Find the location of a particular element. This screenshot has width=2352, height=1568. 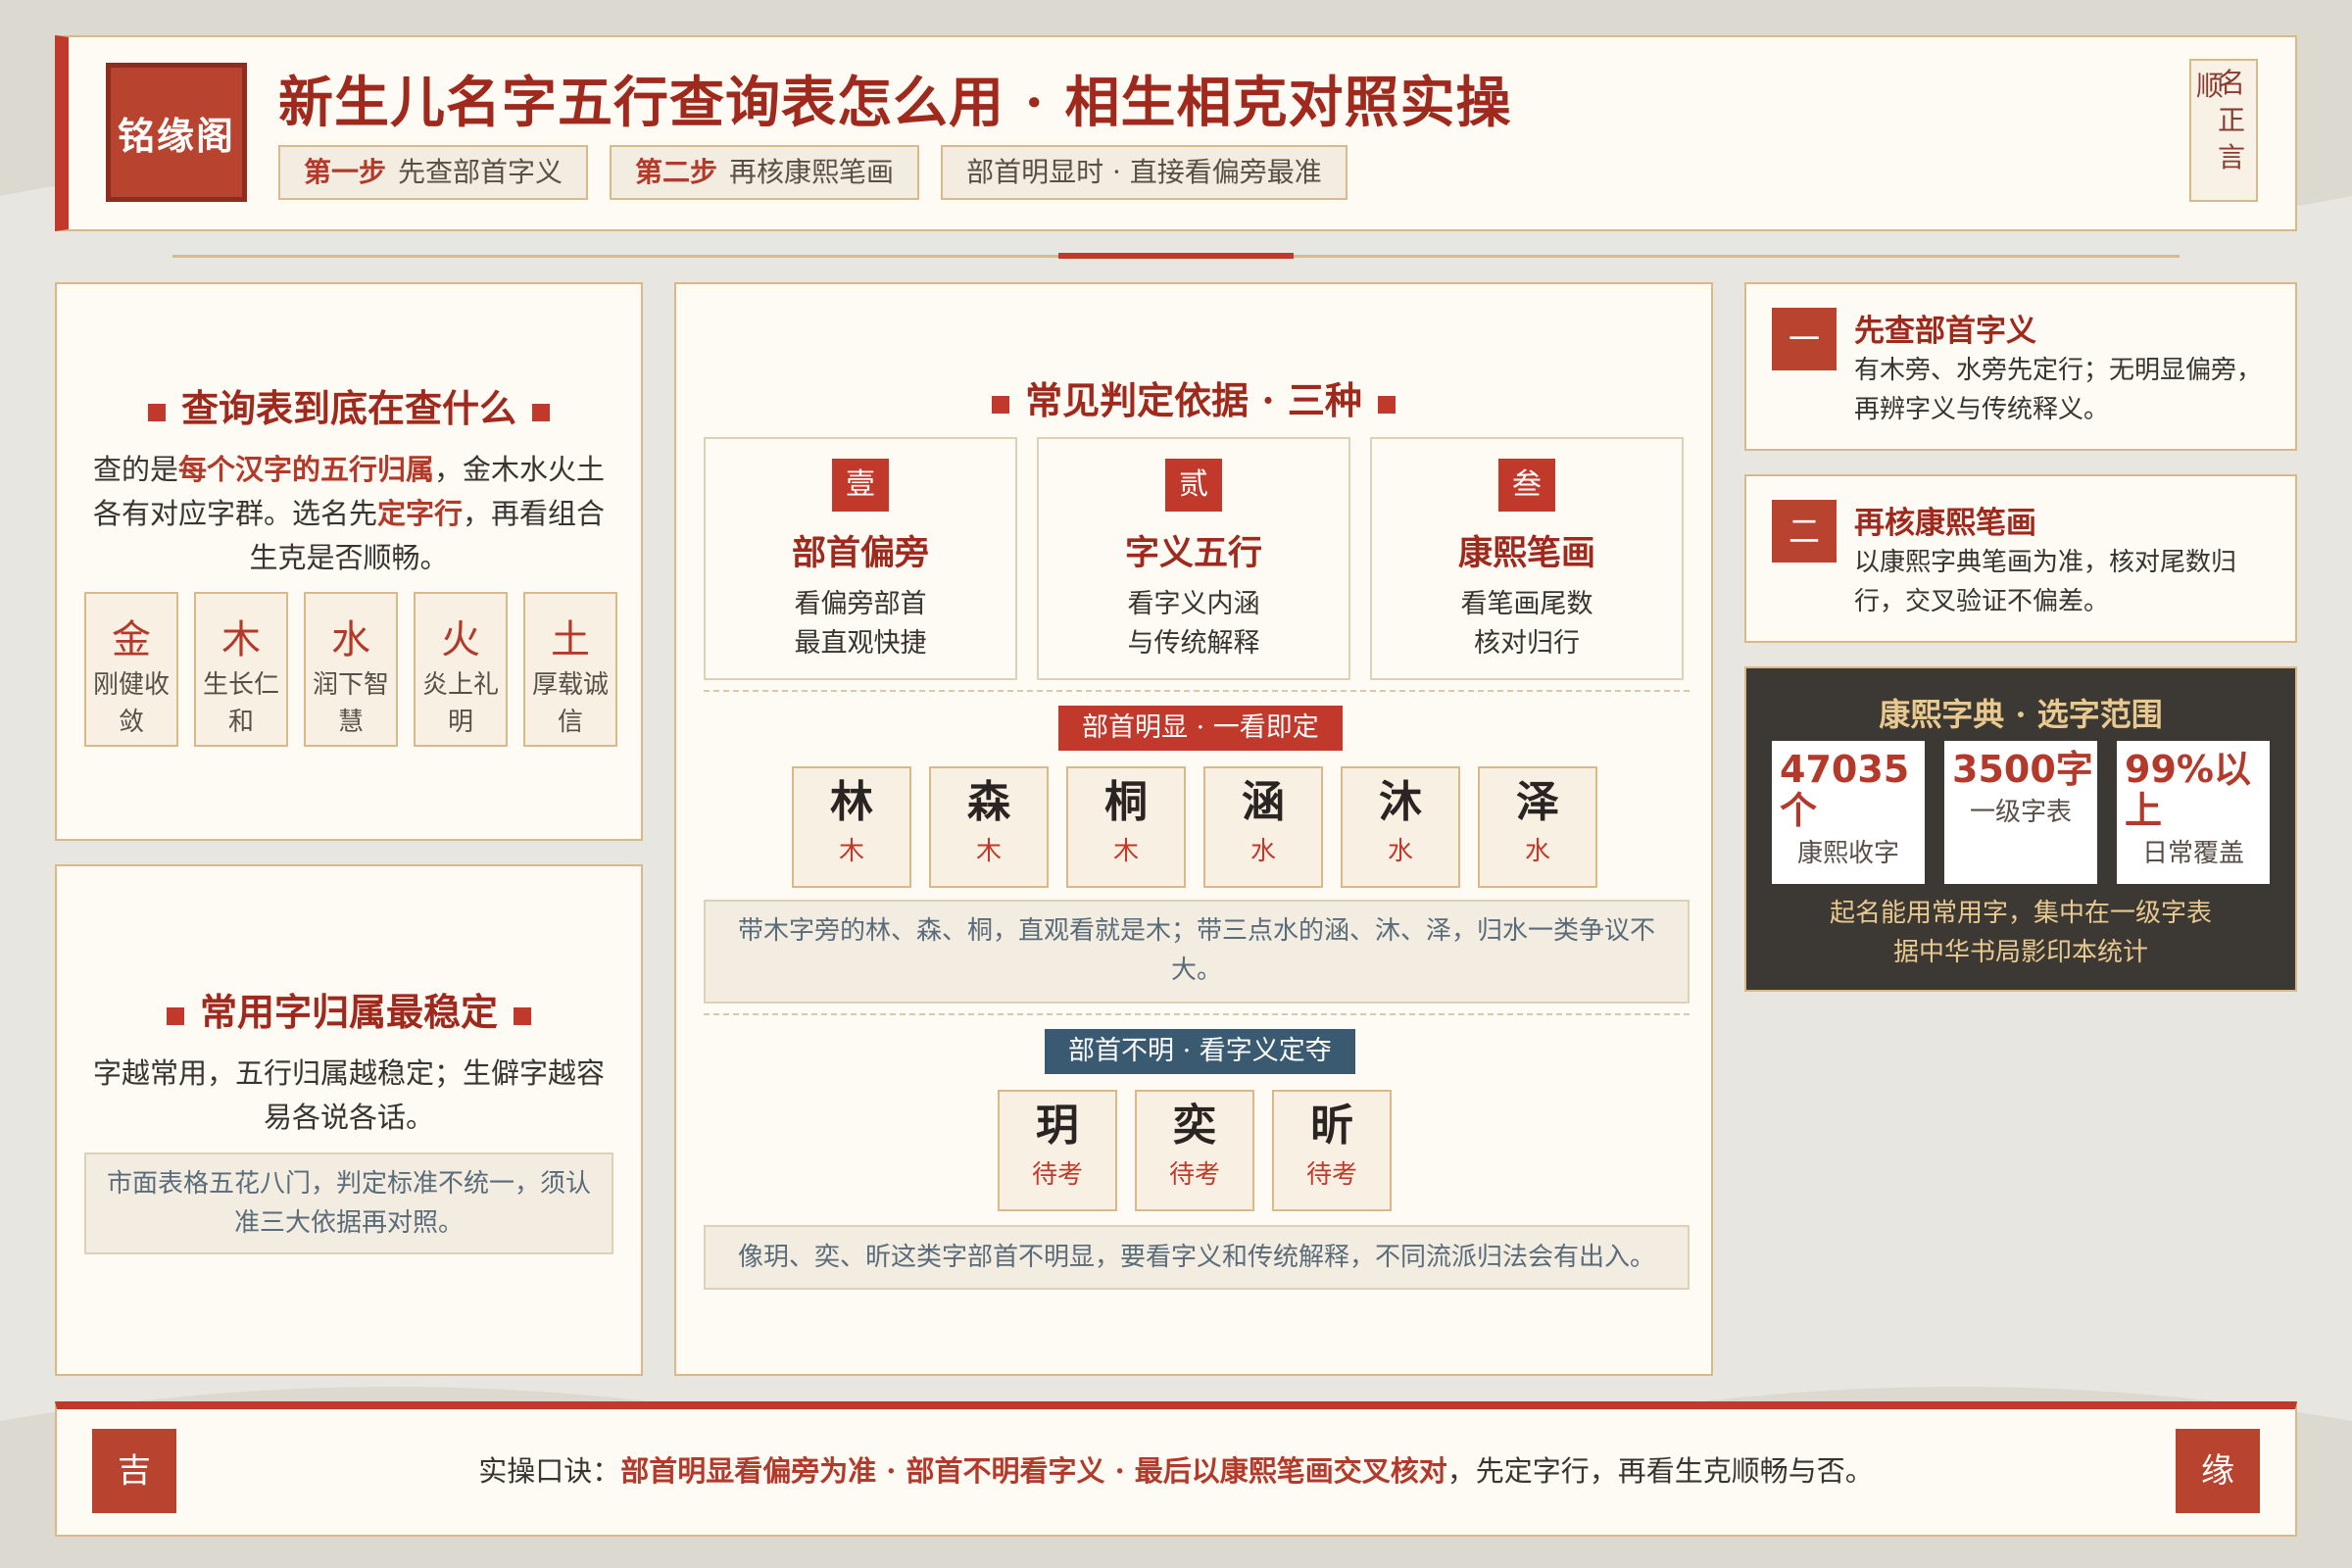

stat-coverage: 99%以上 日常覆盖 is located at coordinates (2193, 812).